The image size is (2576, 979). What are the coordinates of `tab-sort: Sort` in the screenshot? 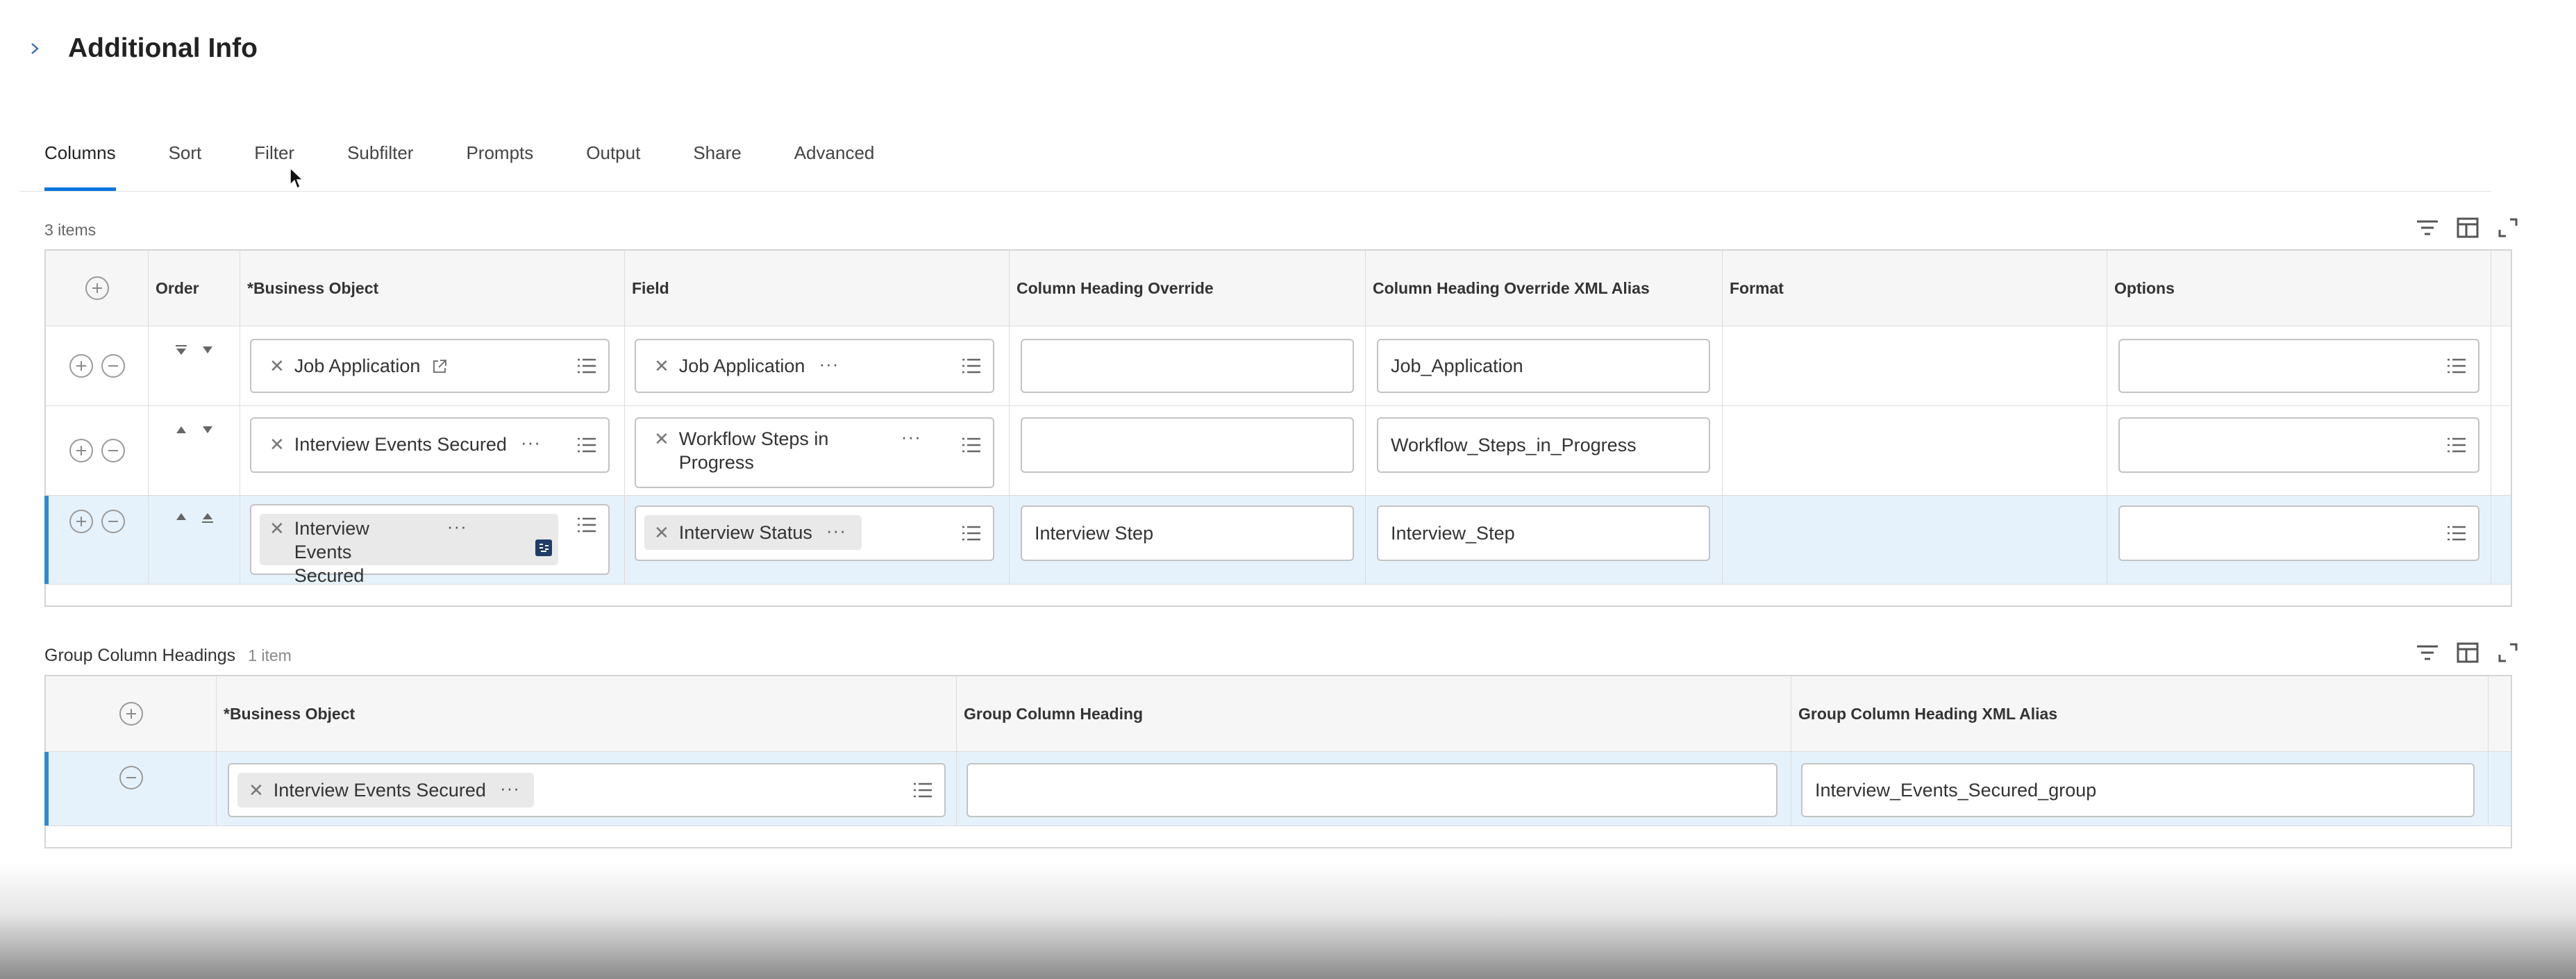 It's located at (186, 167).